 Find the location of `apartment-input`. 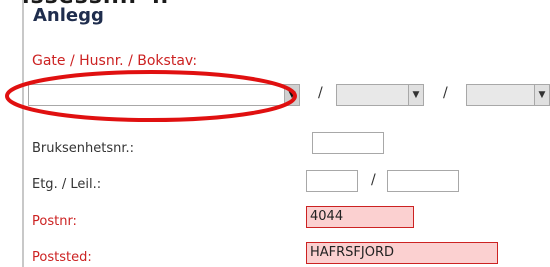

apartment-input is located at coordinates (423, 181).